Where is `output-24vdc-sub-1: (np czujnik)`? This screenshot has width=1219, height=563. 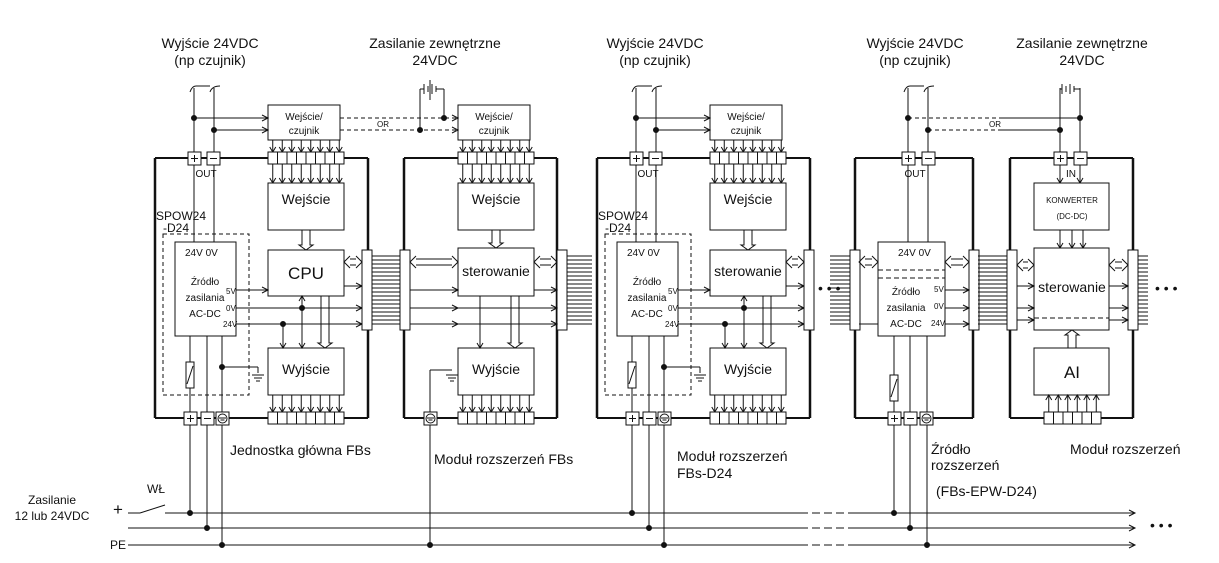
output-24vdc-sub-1: (np czujnik) is located at coordinates (210, 60).